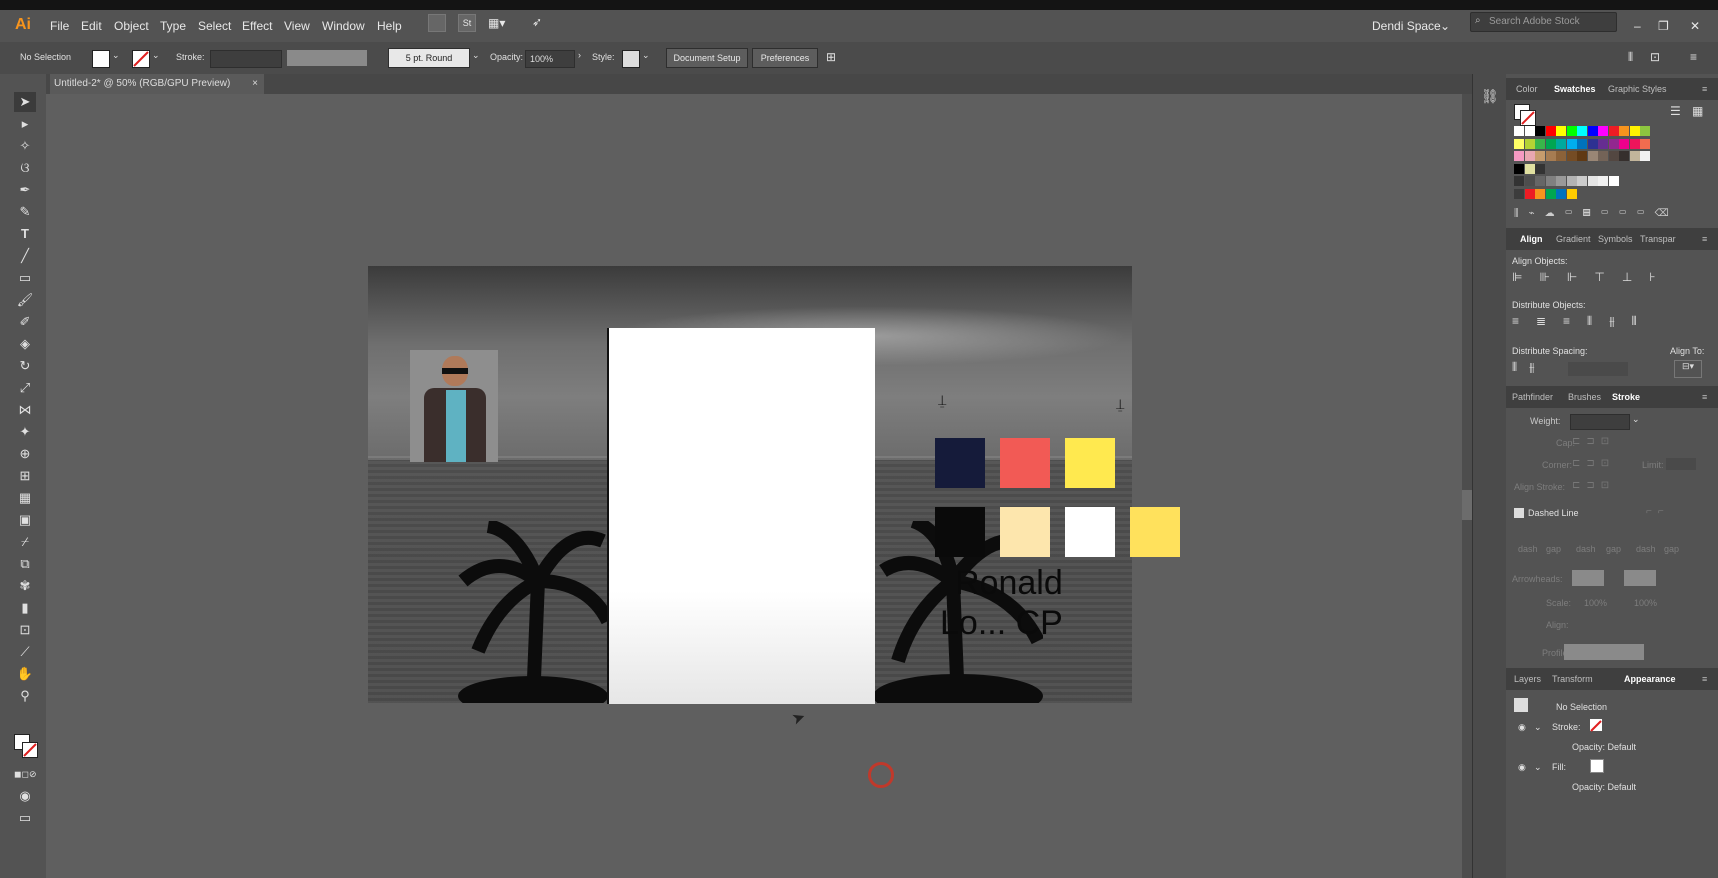 This screenshot has height=878, width=1718. I want to click on shaper-tool-icon: ✐, so click(25, 322).